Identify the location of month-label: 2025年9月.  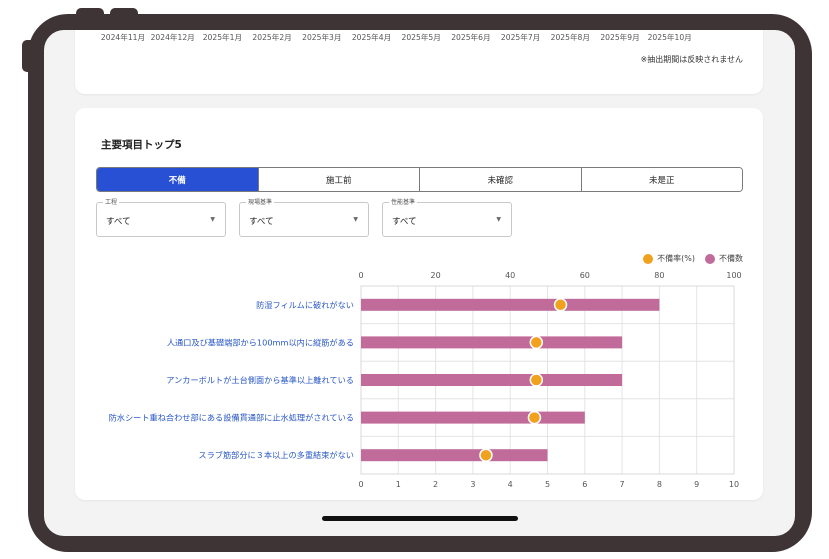
(620, 37).